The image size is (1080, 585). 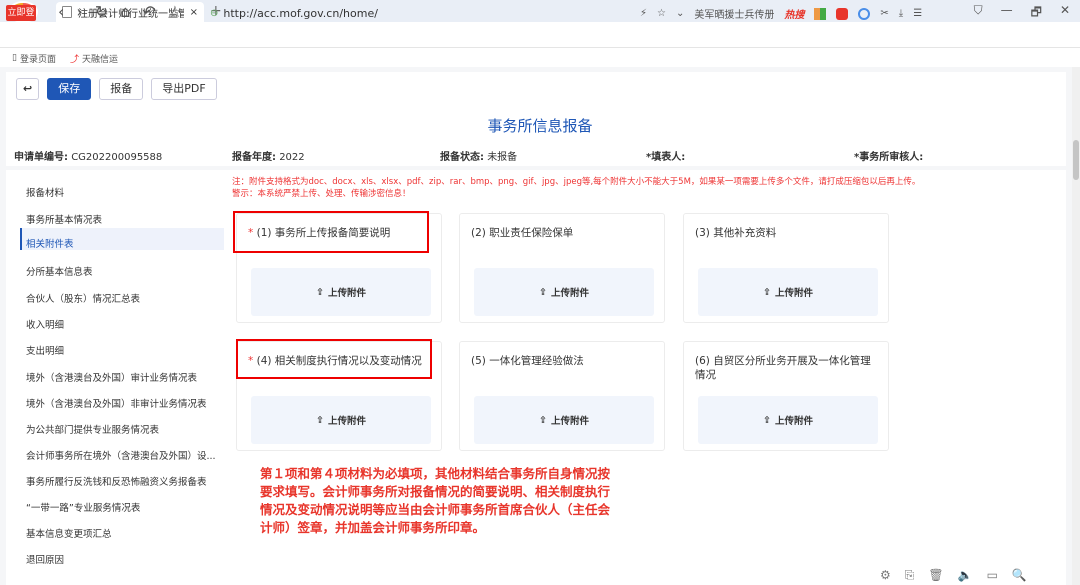 I want to click on attachment-card: (6) 自贸区分所业务开展及一体化管理情况 ⇪ 上传附件, so click(x=786, y=396).